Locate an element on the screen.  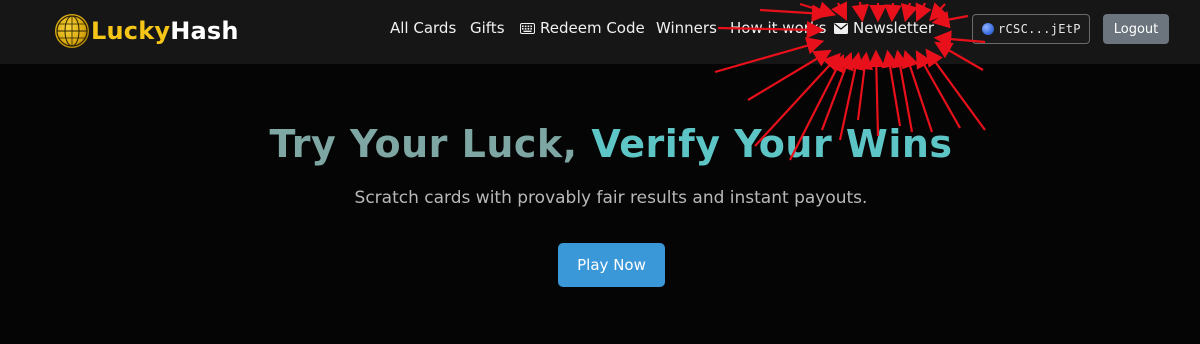
globe-coin-icon is located at coordinates (72, 31).